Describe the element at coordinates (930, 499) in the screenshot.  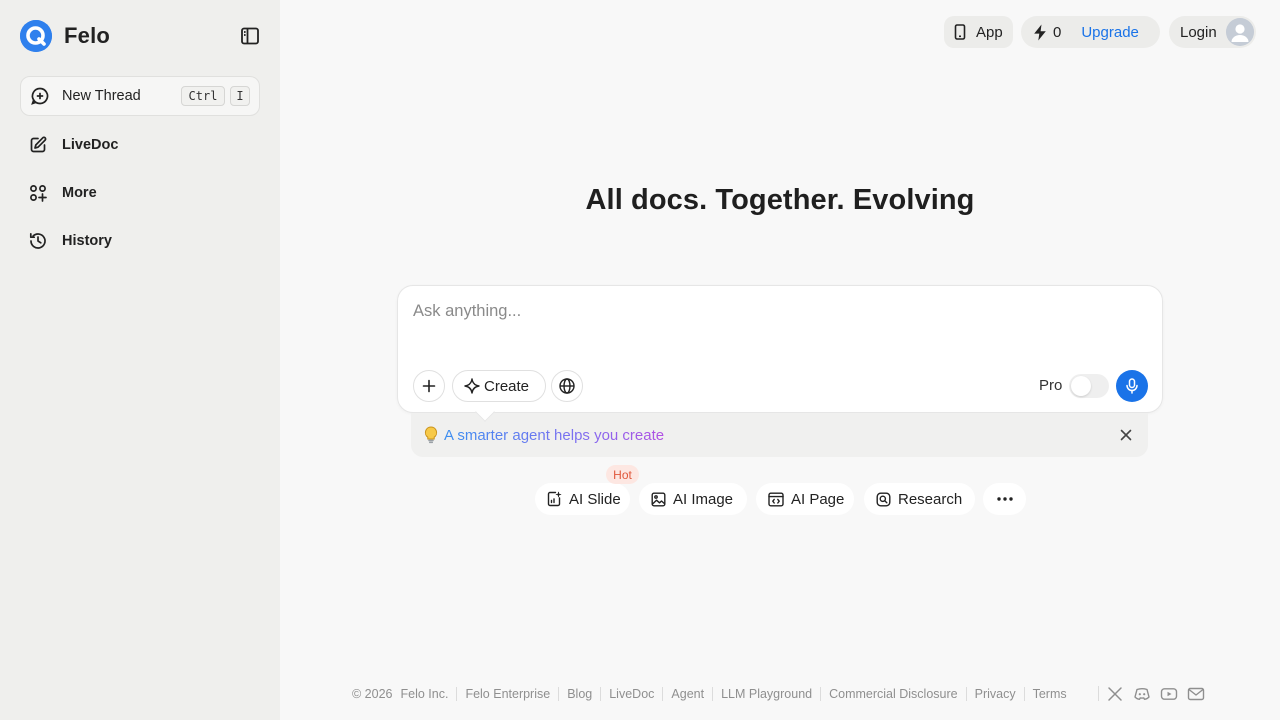
I see `chip-label: Research` at that location.